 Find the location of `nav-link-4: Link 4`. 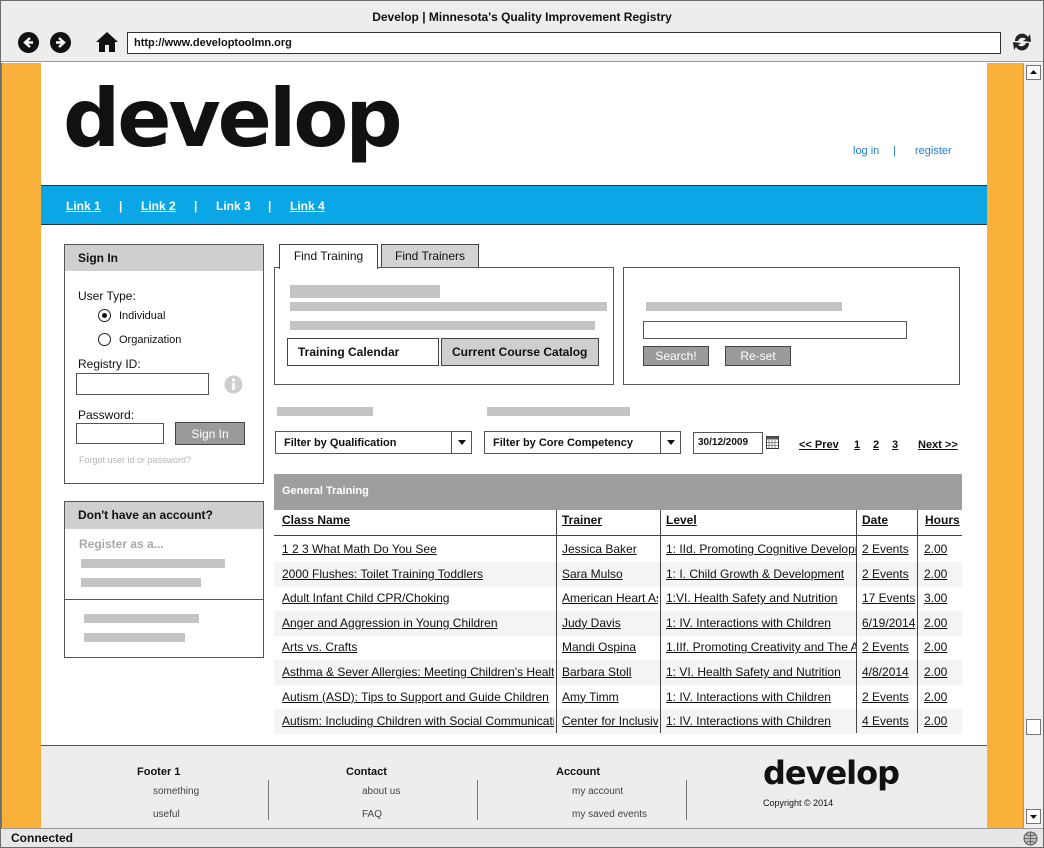

nav-link-4: Link 4 is located at coordinates (307, 206).